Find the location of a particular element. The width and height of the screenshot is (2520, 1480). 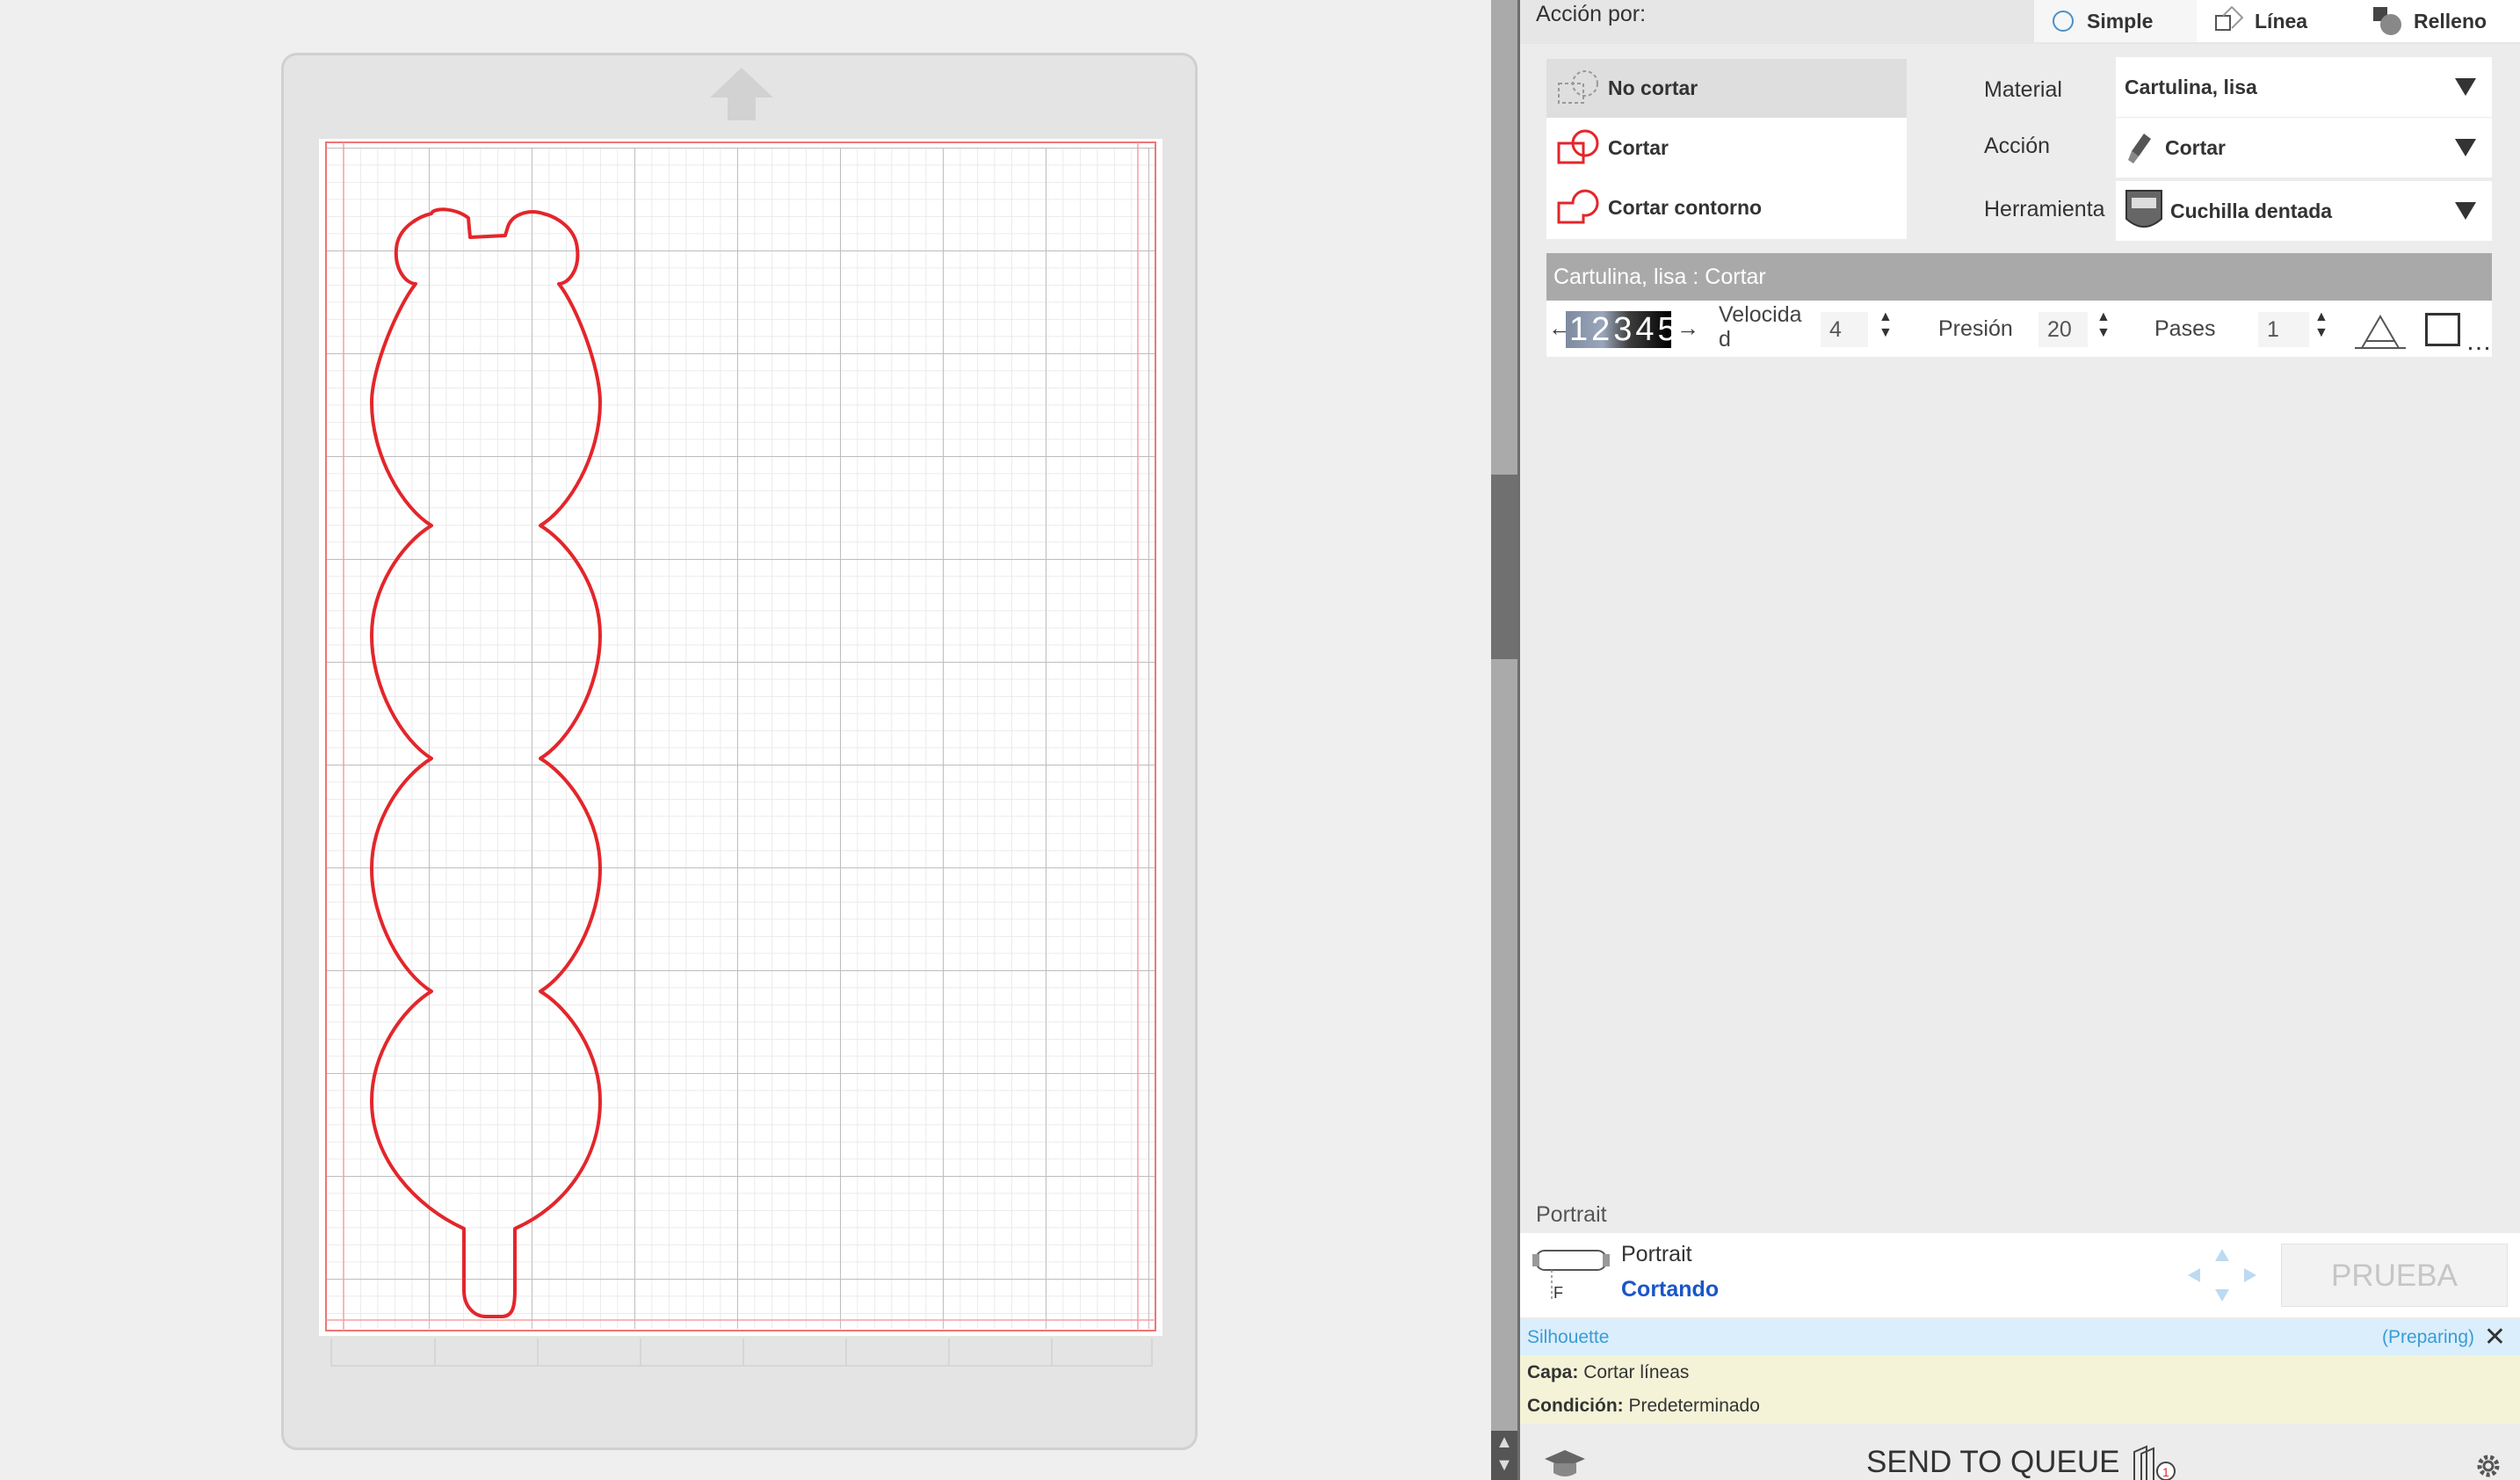

tab-linea-label: Línea is located at coordinates (2281, 21).